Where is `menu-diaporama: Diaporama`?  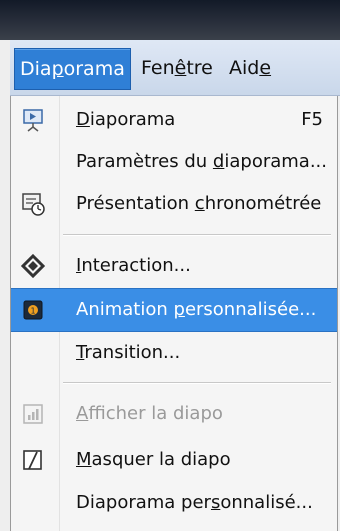 menu-diaporama: Diaporama is located at coordinates (72, 69).